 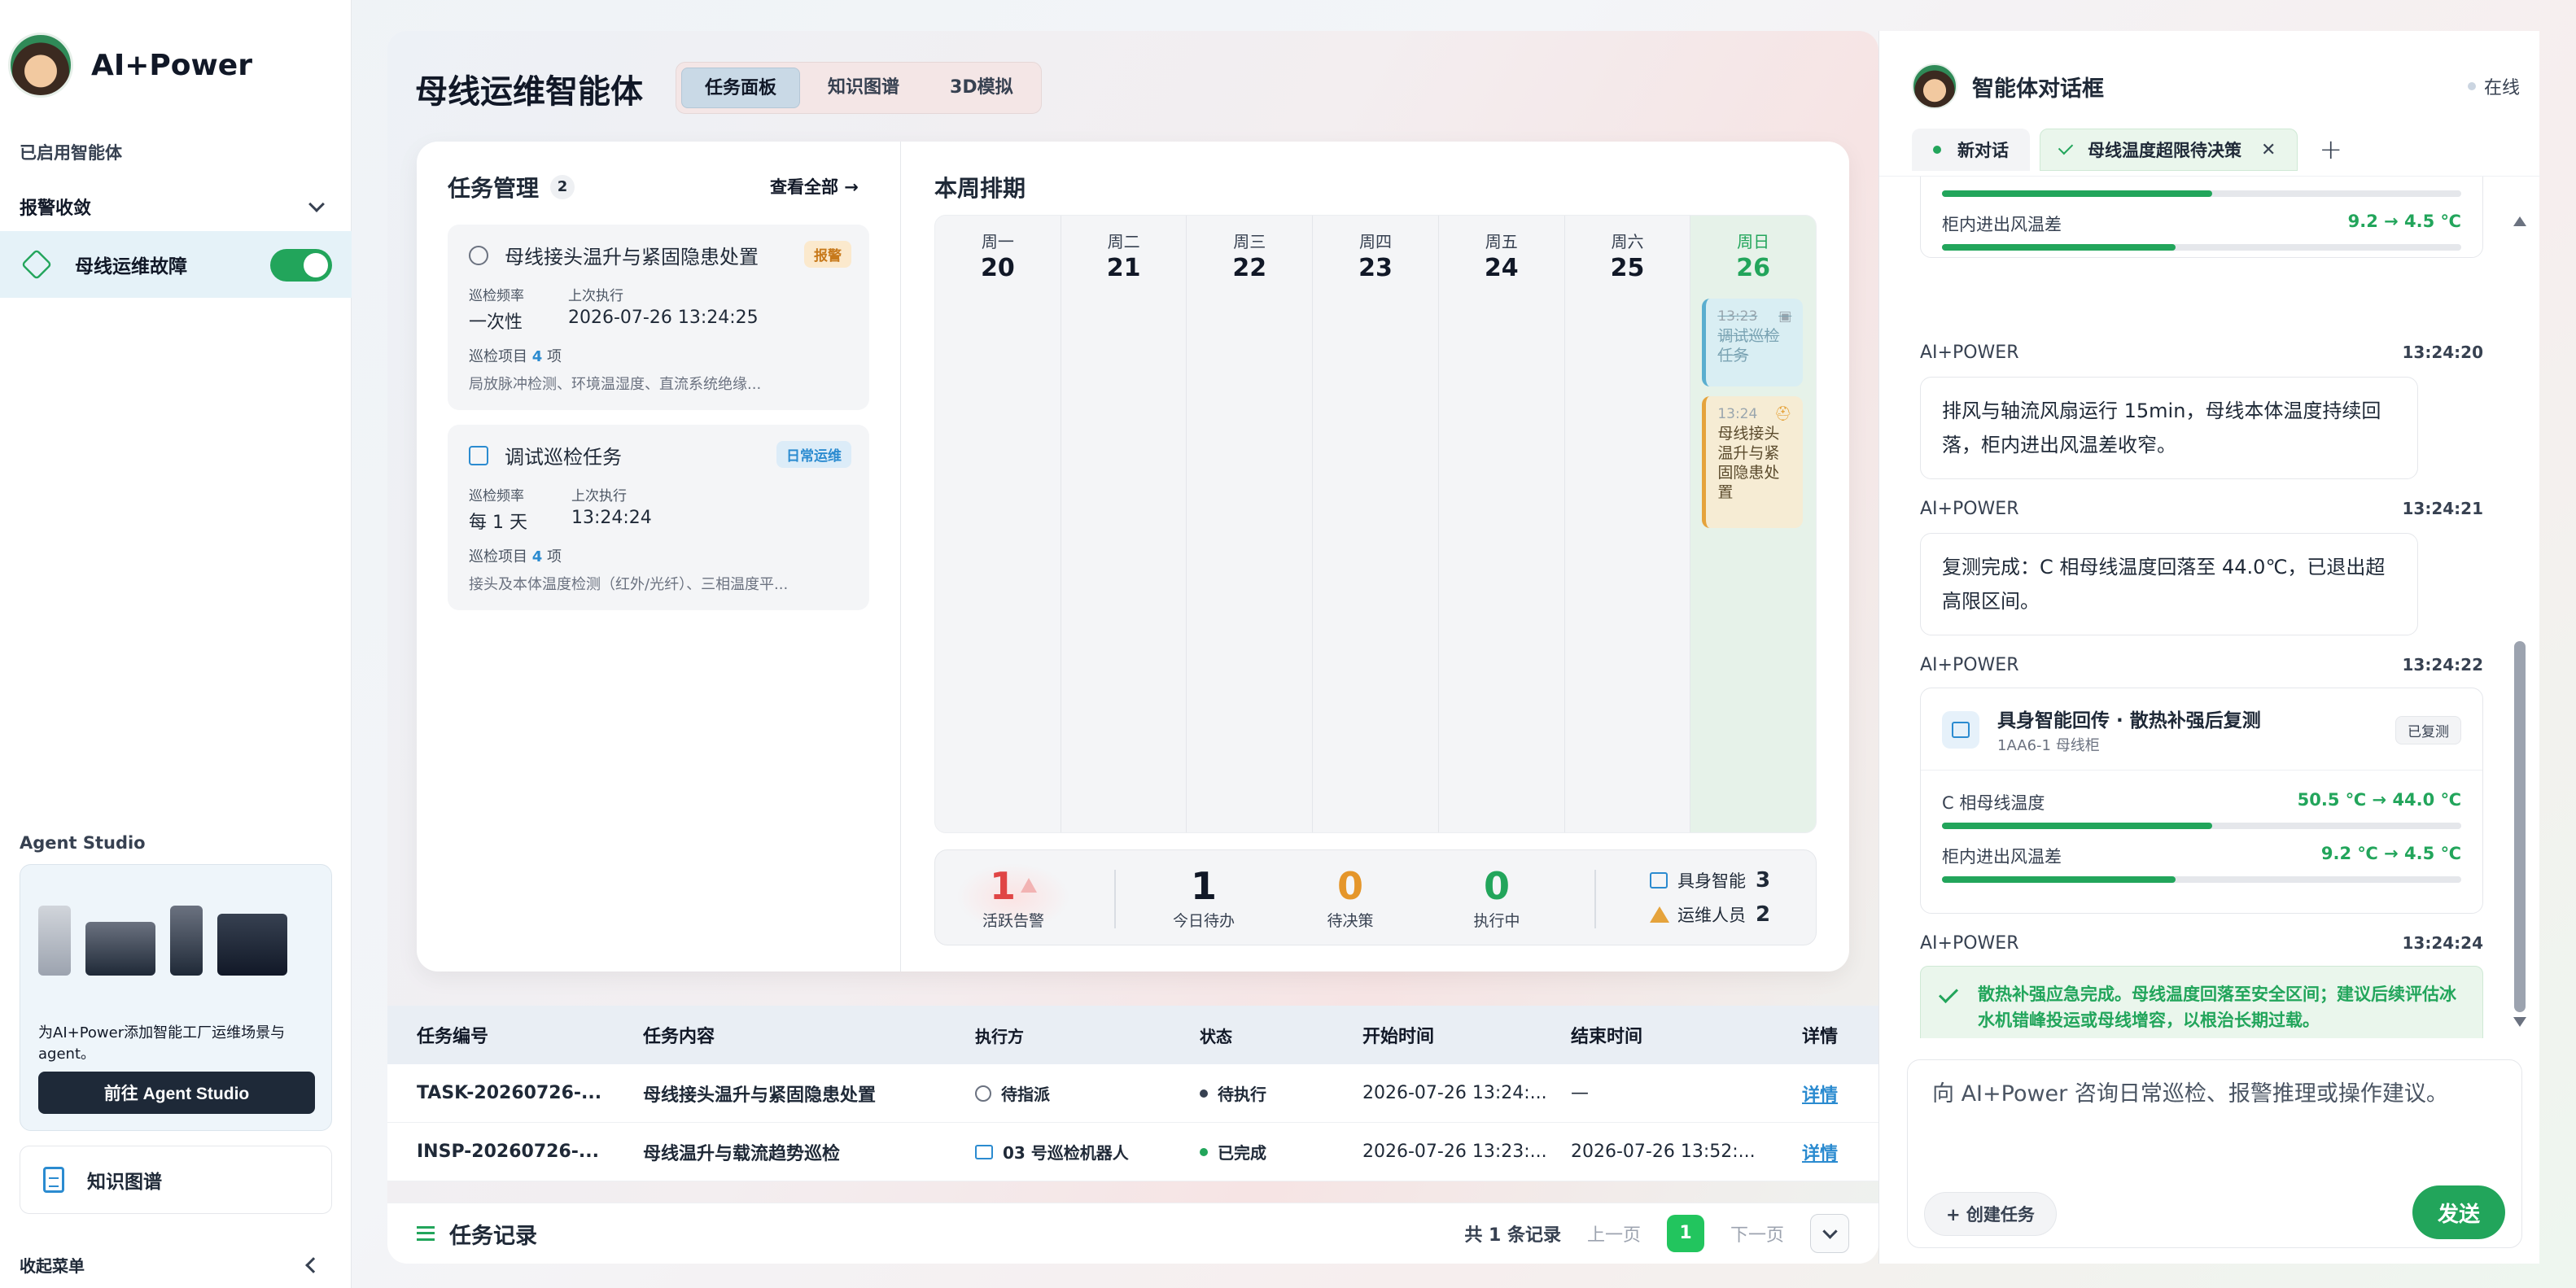 I want to click on frequency-value: 一次性, so click(x=496, y=322).